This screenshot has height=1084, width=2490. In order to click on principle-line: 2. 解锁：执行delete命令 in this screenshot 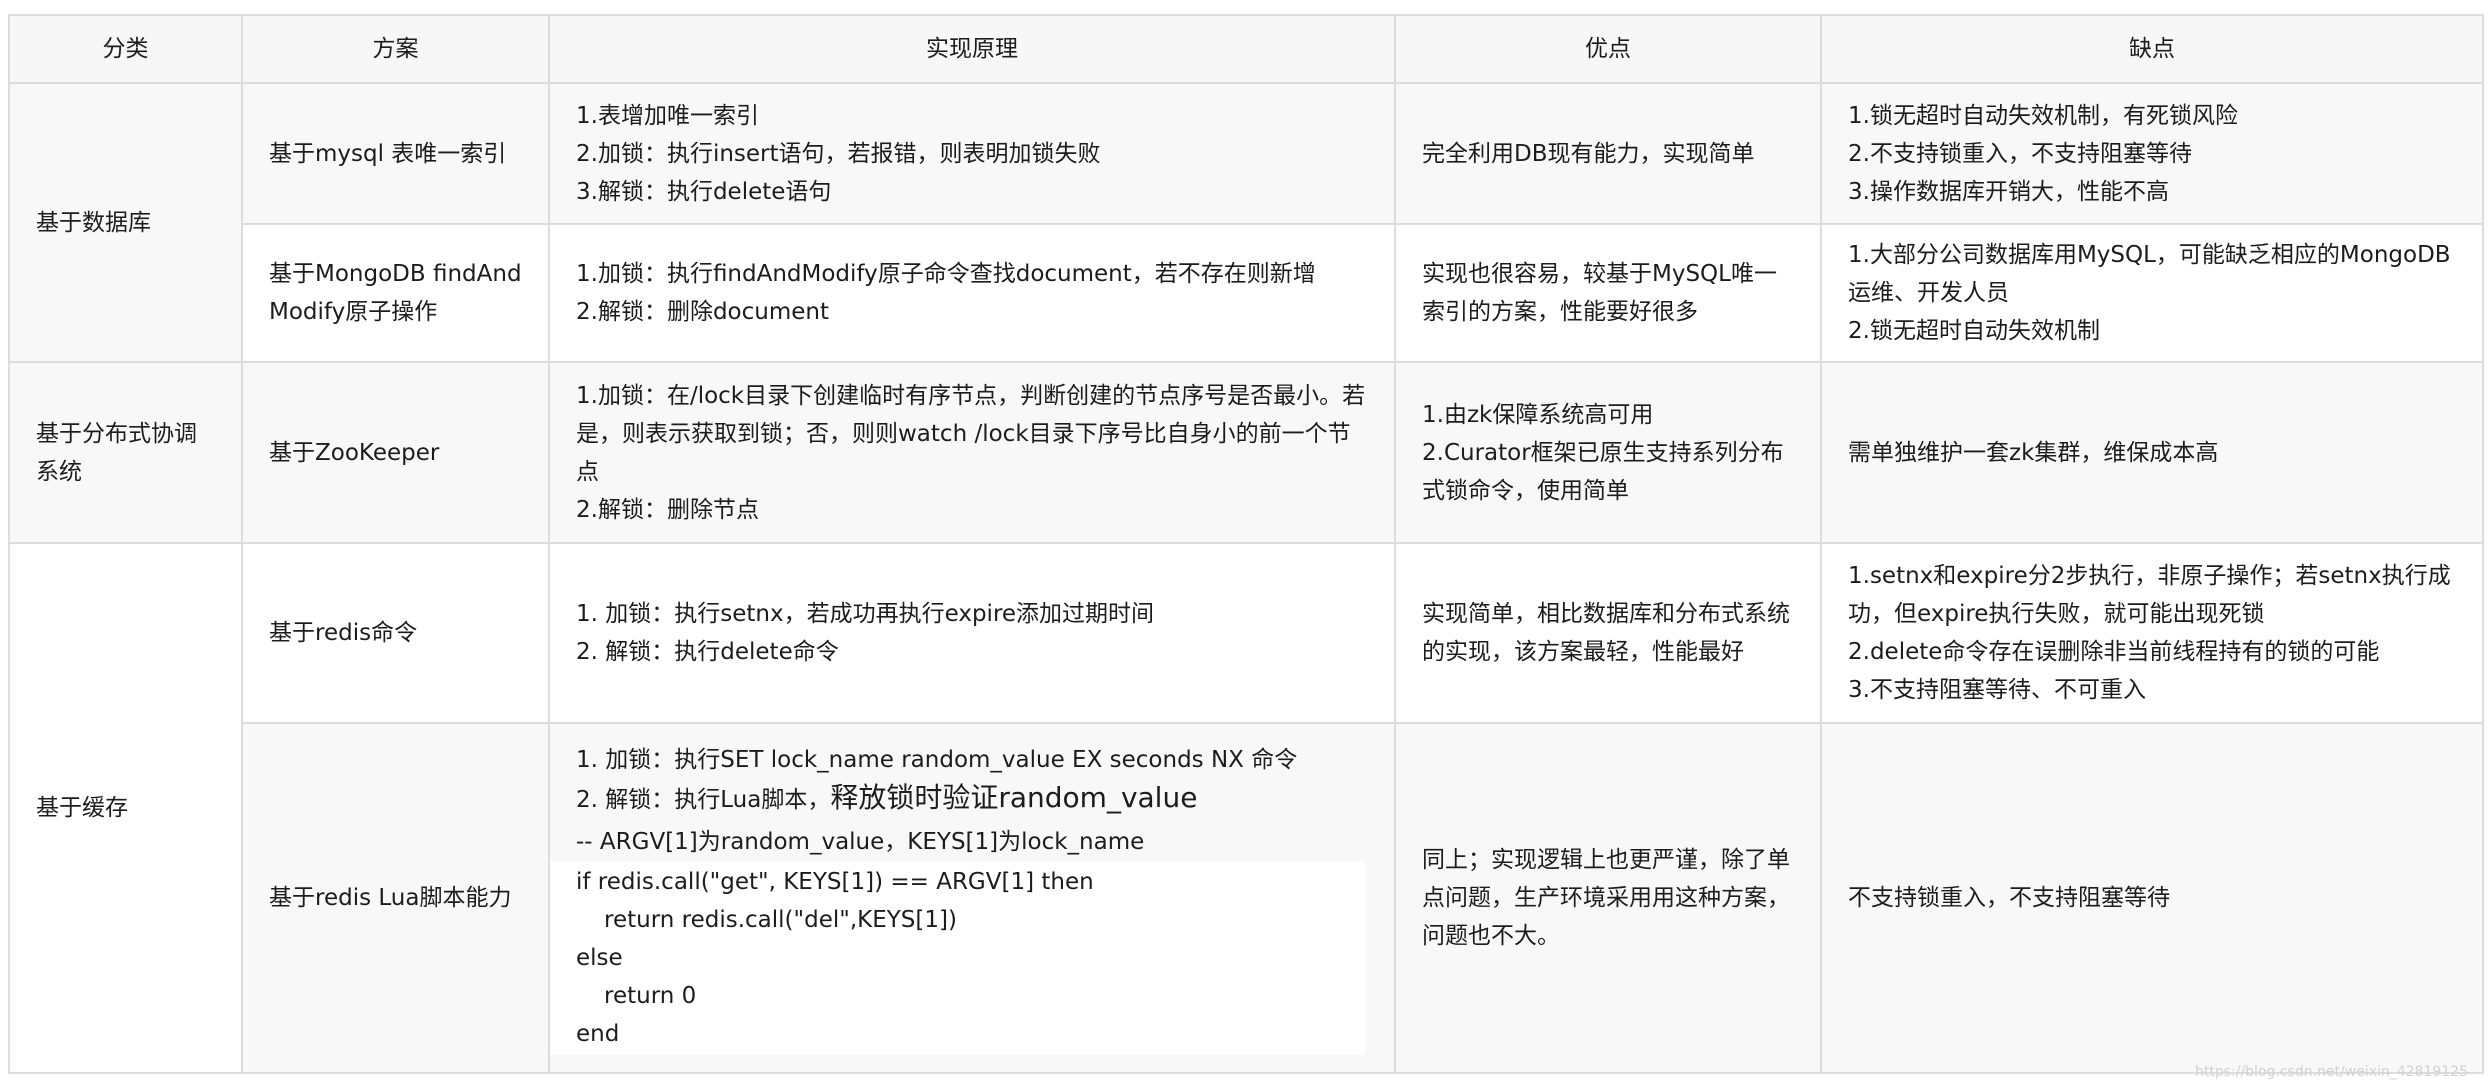, I will do `click(707, 652)`.